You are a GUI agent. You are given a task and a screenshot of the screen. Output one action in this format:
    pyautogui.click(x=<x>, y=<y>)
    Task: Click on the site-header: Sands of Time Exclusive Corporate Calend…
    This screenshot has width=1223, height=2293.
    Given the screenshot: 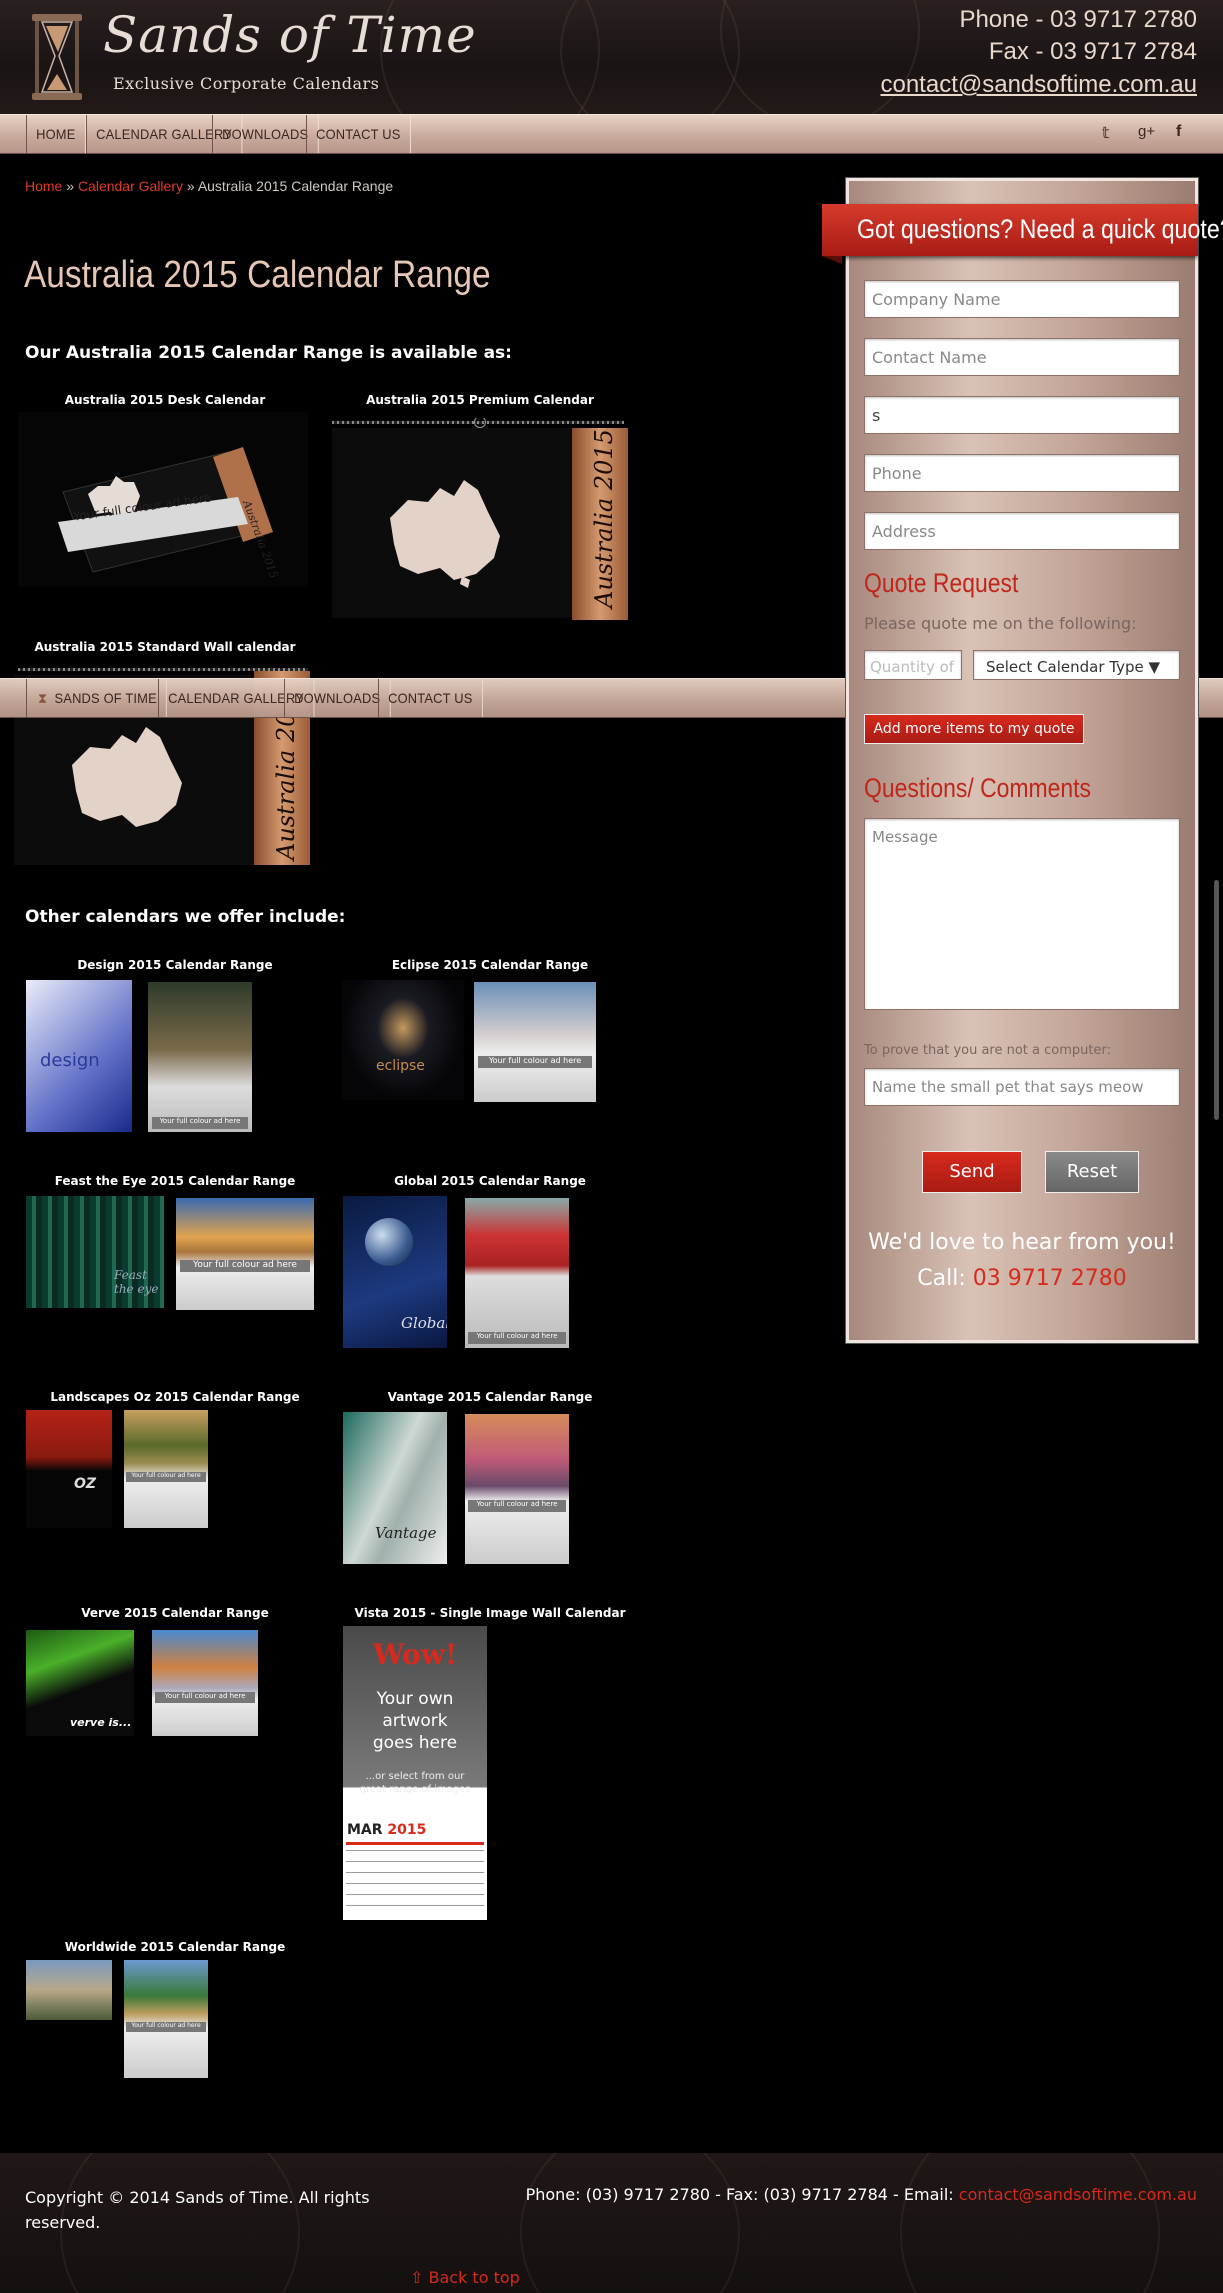 What is the action you would take?
    pyautogui.click(x=611, y=57)
    